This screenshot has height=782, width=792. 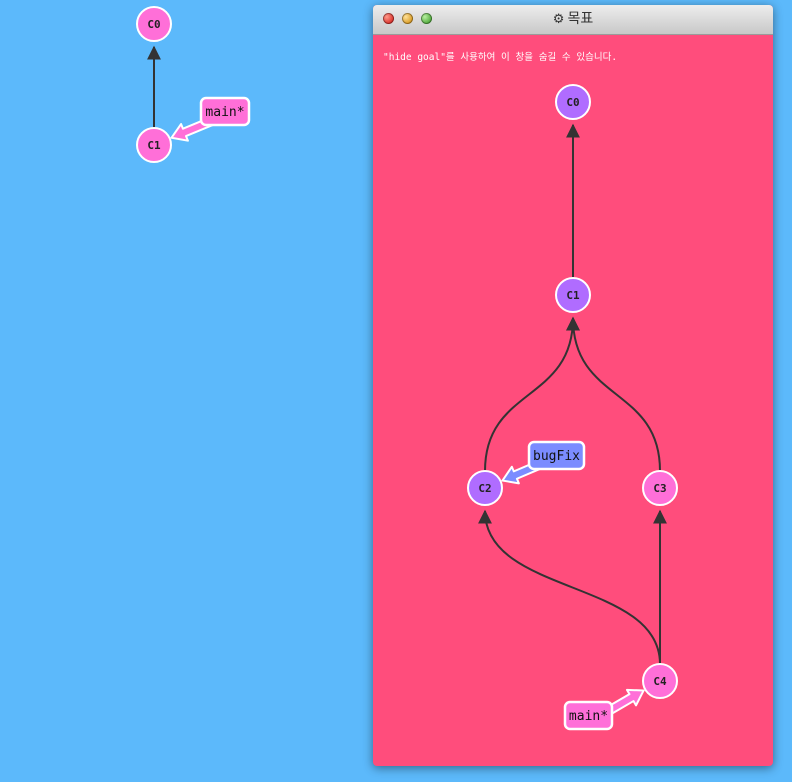 I want to click on current-tree-canvas: main* C0 C1, so click(x=193, y=84).